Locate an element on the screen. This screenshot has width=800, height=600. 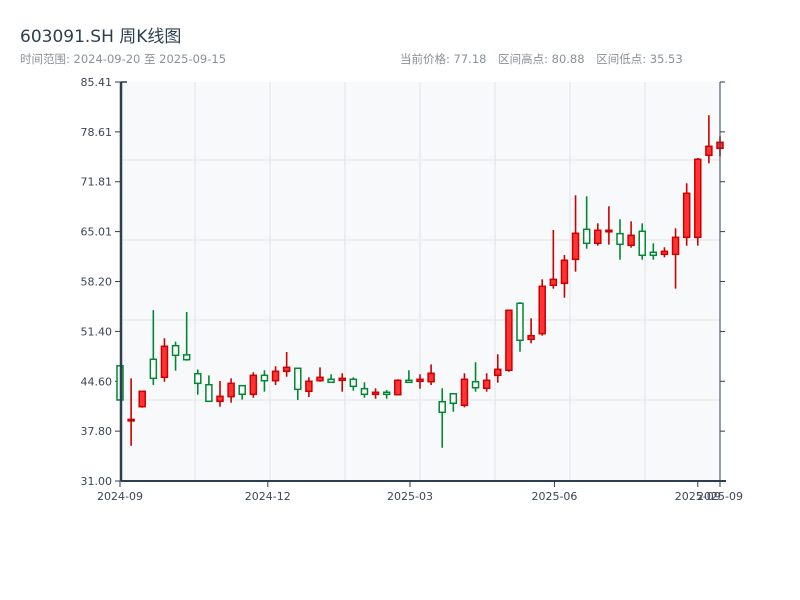
x-tick-label: 2025-09 is located at coordinates (720, 496).